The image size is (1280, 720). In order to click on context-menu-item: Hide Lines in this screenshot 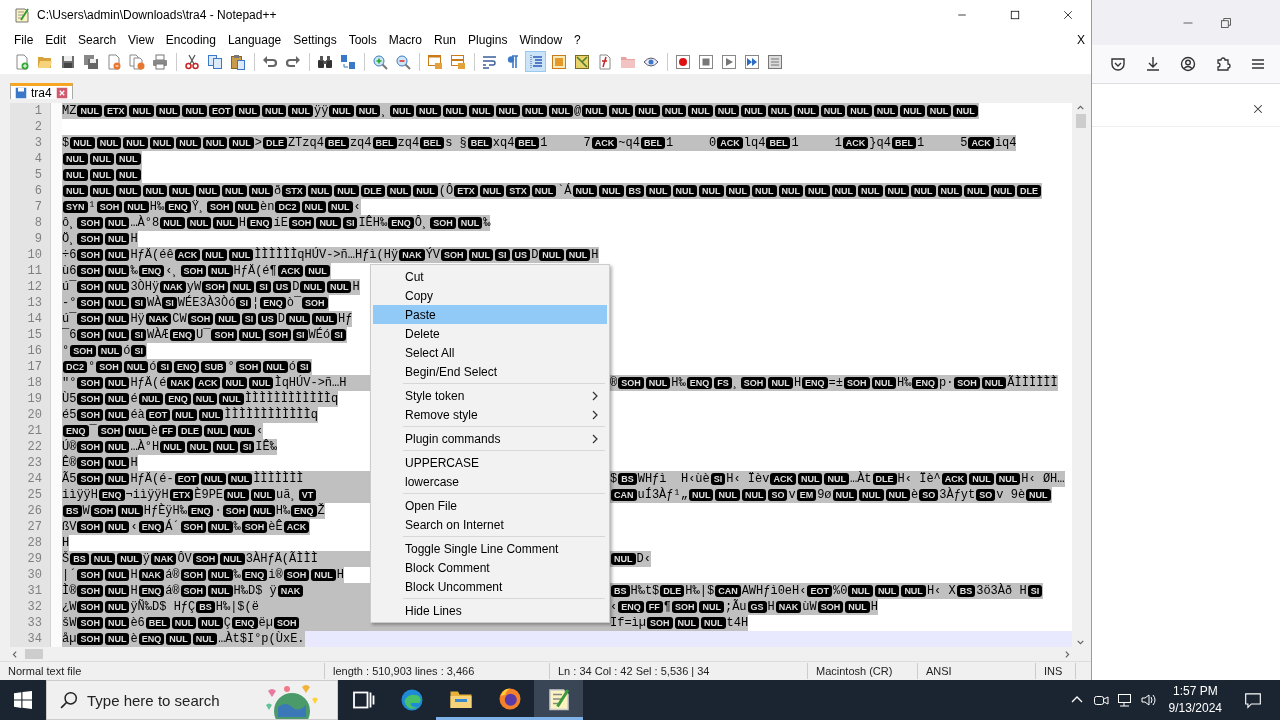, I will do `click(490, 610)`.